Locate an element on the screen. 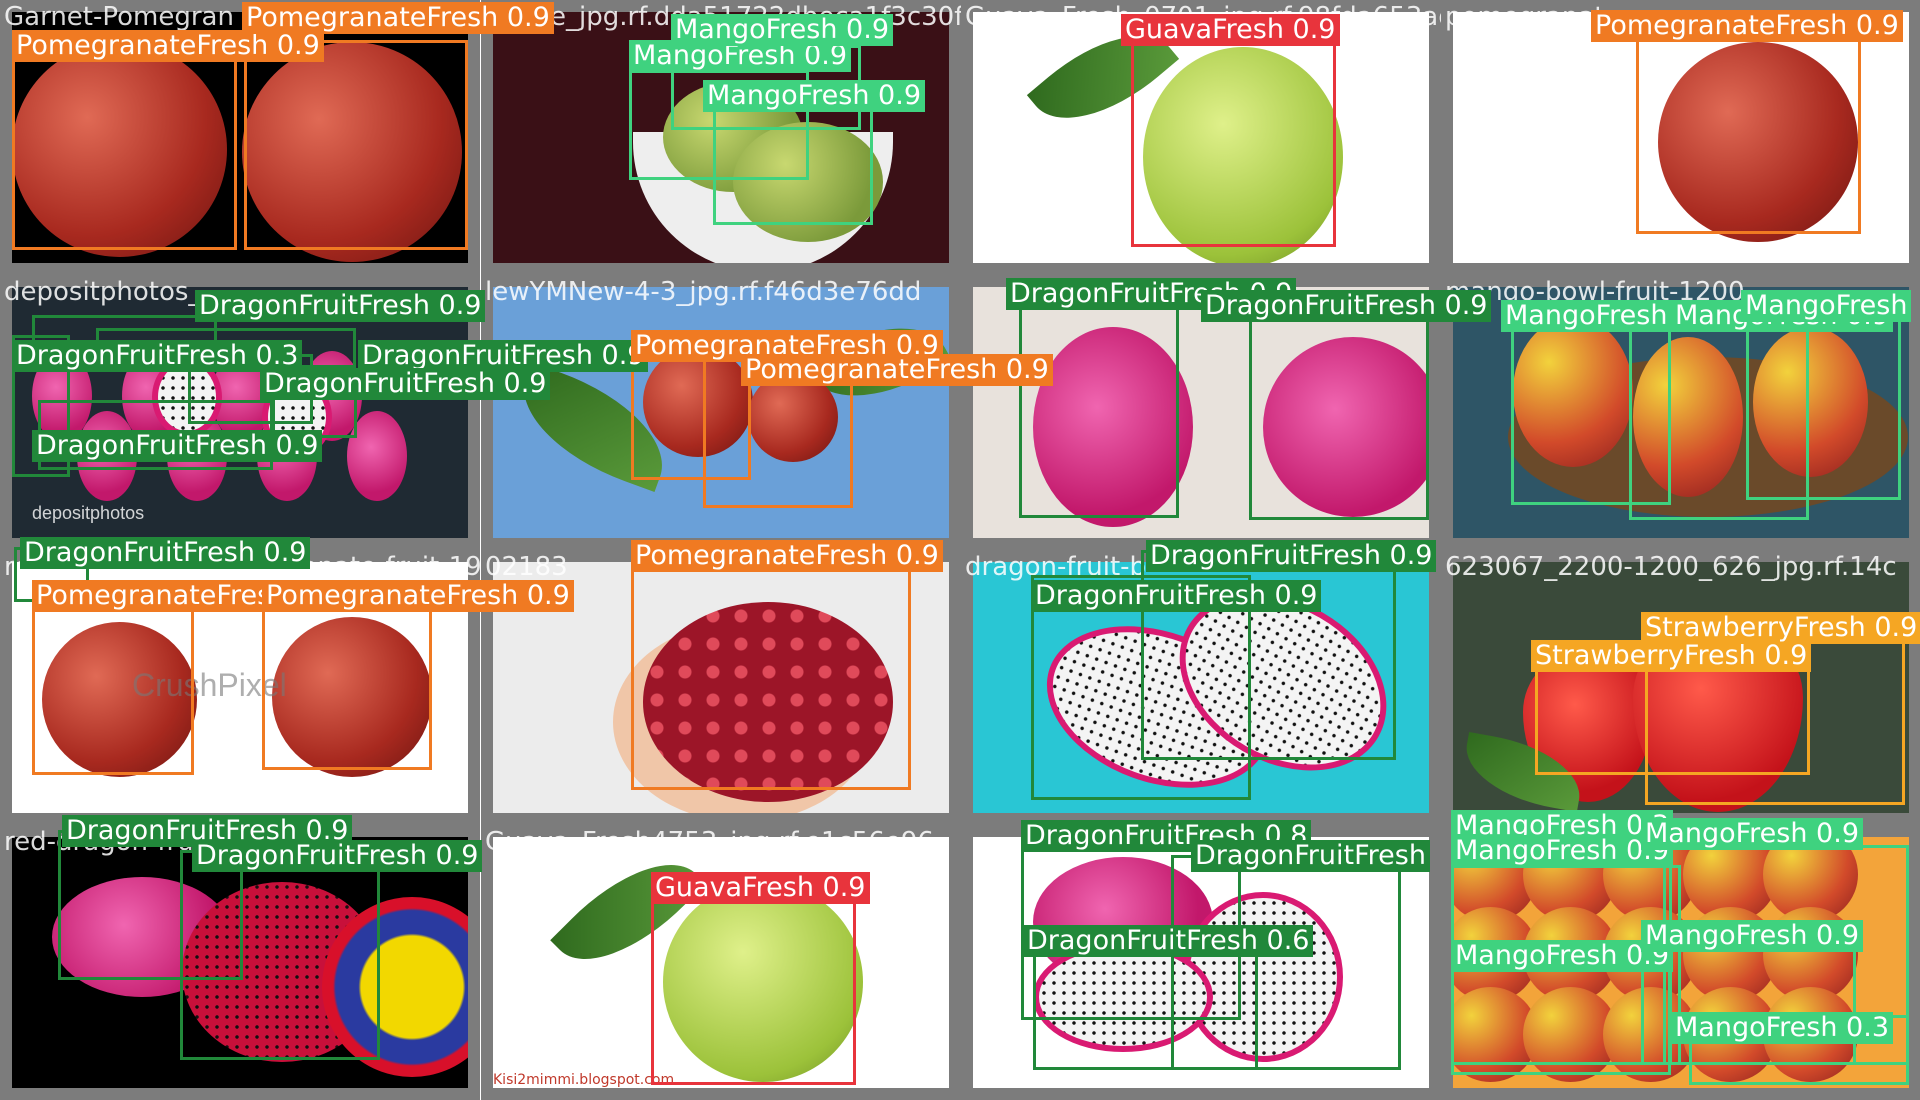 This screenshot has width=1920, height=1100. watermark-text: depositphotos is located at coordinates (88, 513).